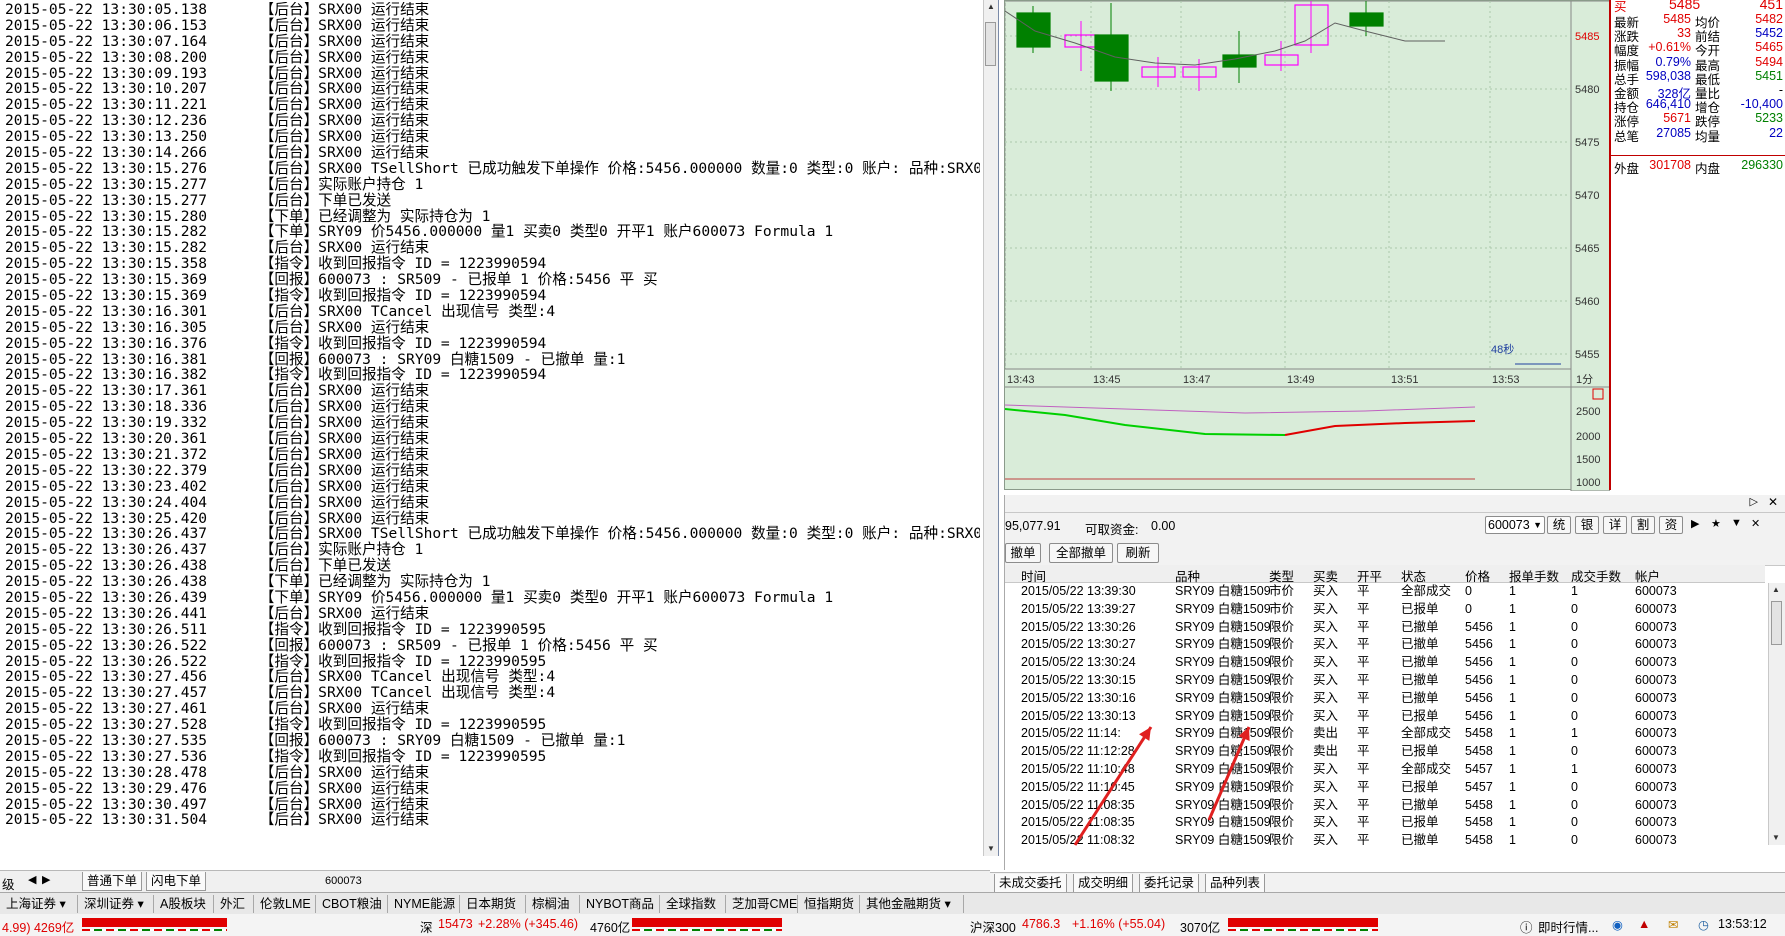 This screenshot has width=1785, height=936. I want to click on scroll-up-icon: ▲, so click(991, 7).